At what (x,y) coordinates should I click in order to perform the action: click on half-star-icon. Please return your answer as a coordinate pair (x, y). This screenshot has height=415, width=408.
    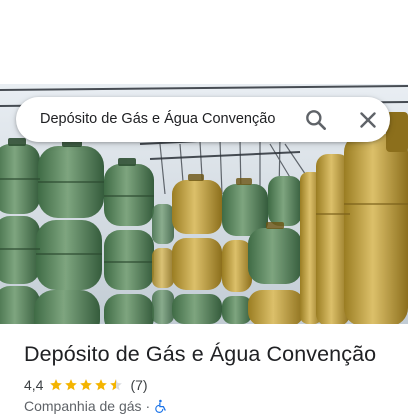
    Looking at the image, I should click on (116, 385).